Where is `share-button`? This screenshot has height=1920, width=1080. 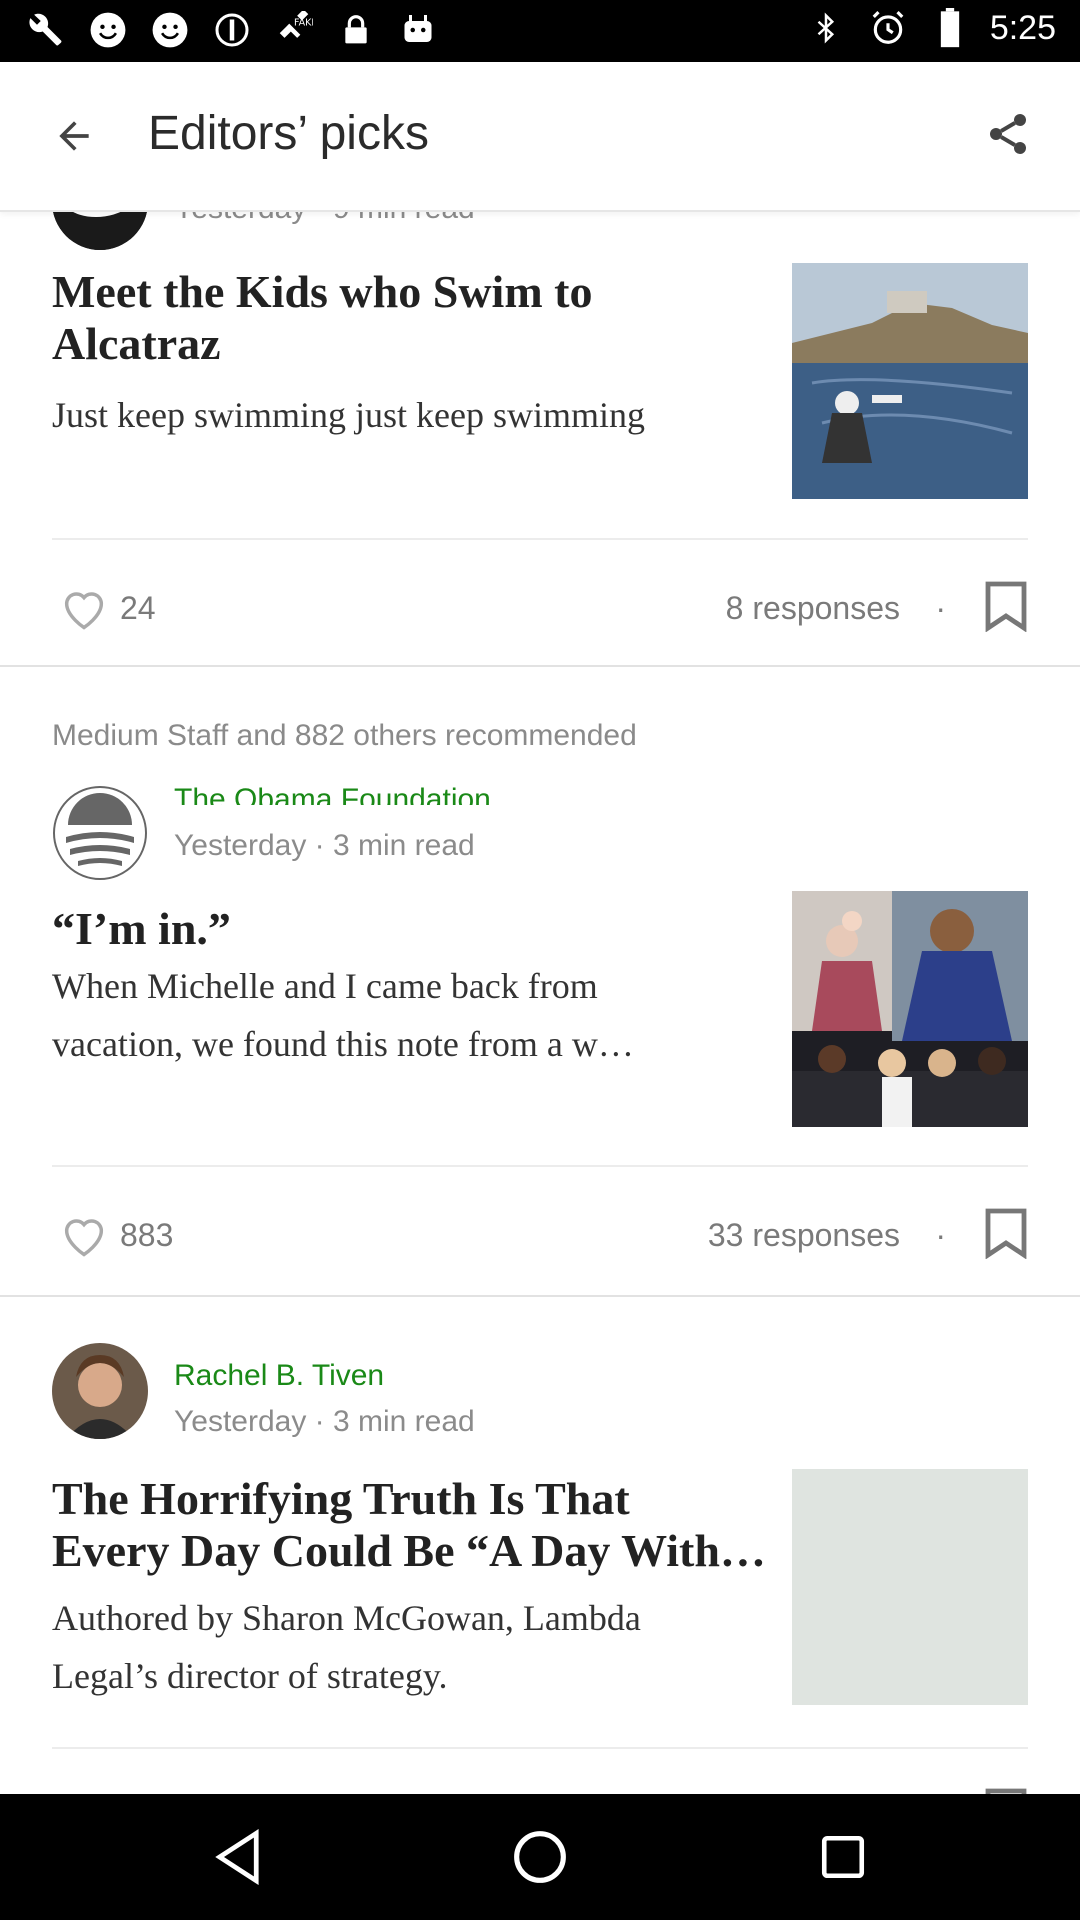 share-button is located at coordinates (1008, 134).